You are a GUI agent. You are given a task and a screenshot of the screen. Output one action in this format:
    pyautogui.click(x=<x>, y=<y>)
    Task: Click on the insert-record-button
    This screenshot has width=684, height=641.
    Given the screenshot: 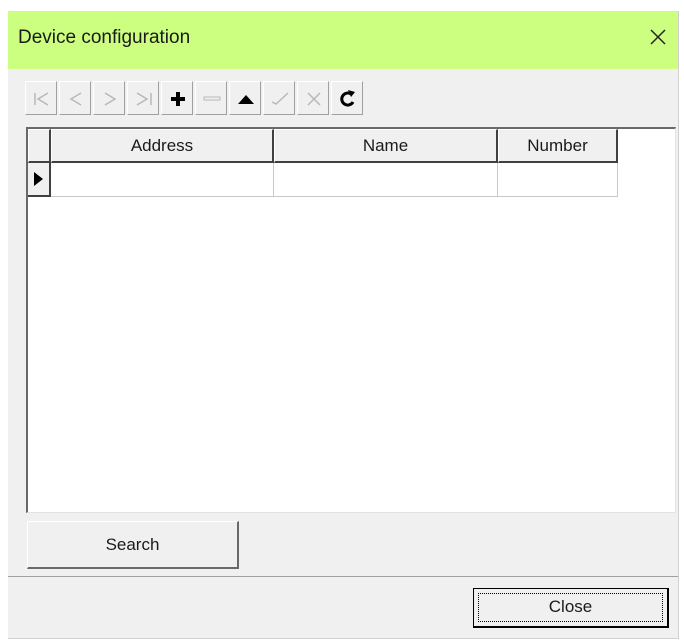 What is the action you would take?
    pyautogui.click(x=177, y=98)
    